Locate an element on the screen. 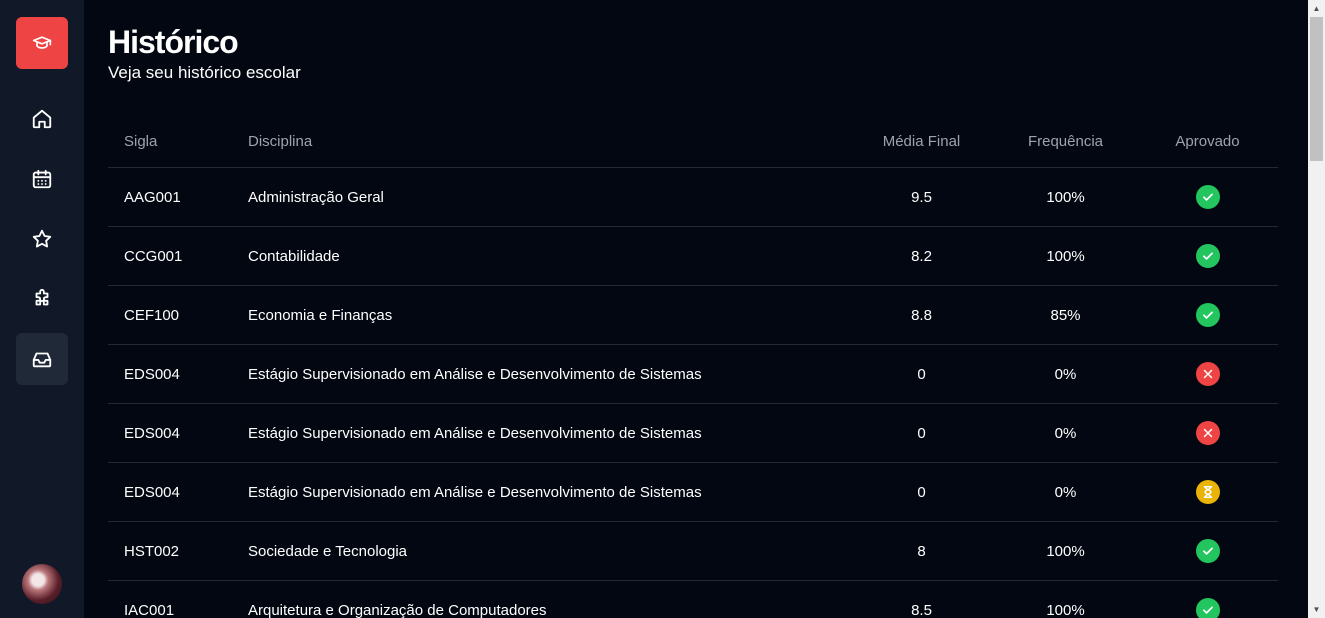 This screenshot has width=1325, height=618. sidebar-item-home is located at coordinates (42, 119).